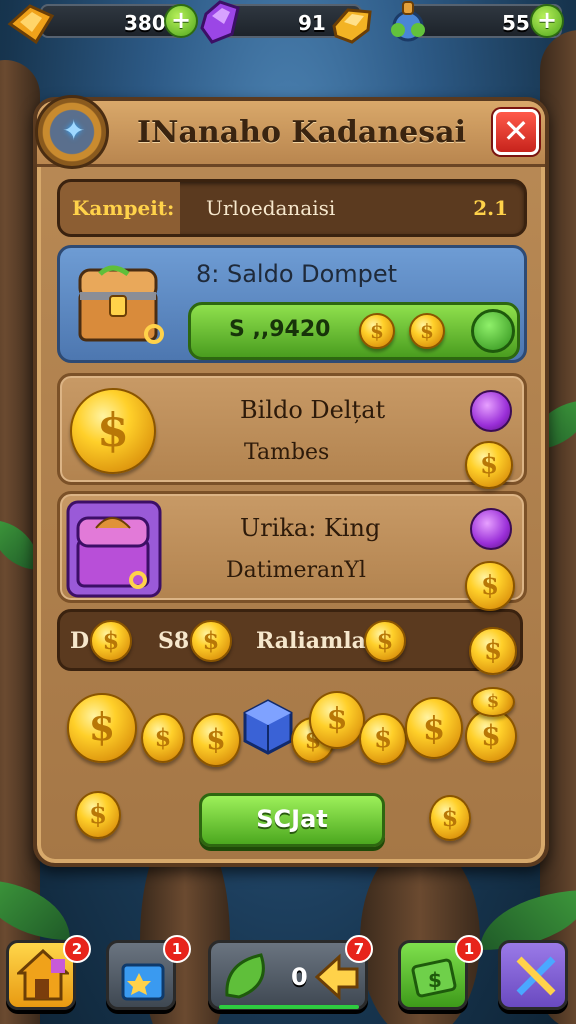  What do you see at coordinates (177, 949) in the screenshot?
I see `nav-shop-badge: 1` at bounding box center [177, 949].